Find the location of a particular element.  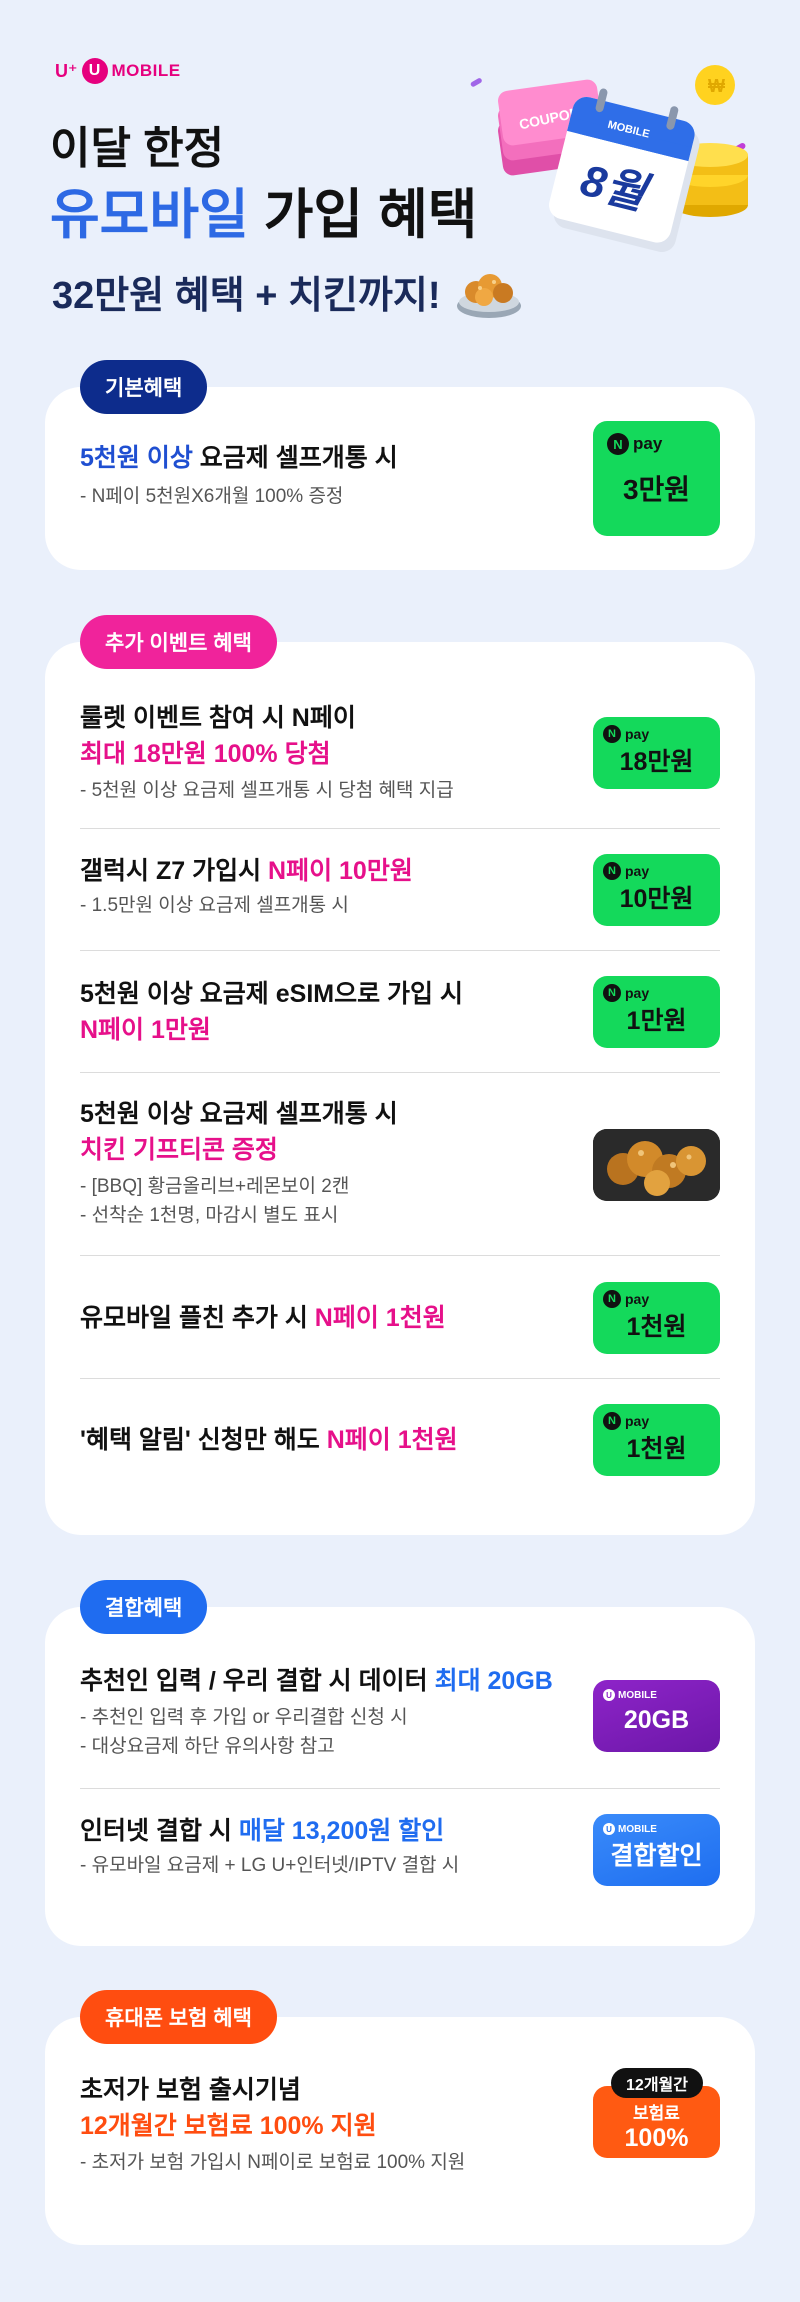

deco-dash-icon is located at coordinates (476, 82).